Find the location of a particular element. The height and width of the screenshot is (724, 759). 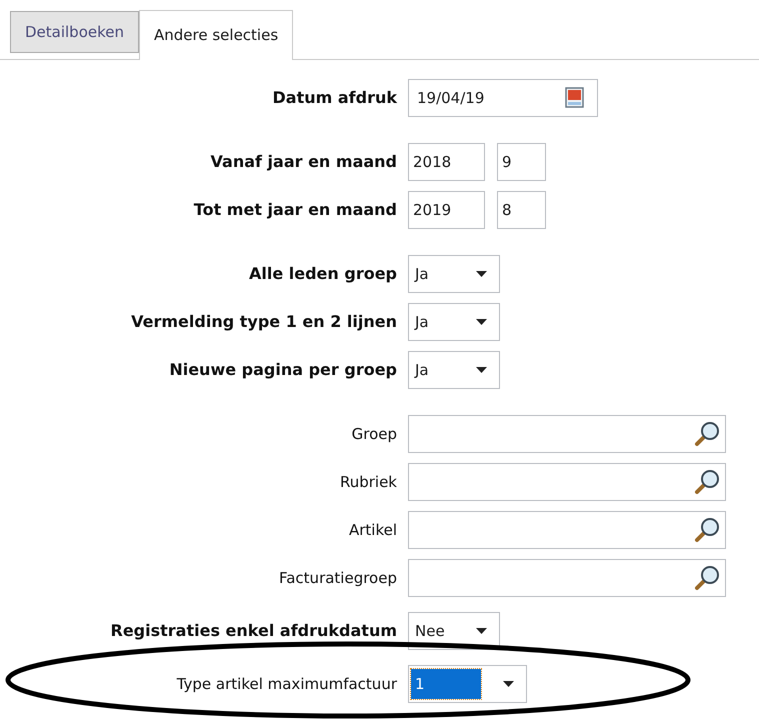

calendar-icon is located at coordinates (575, 98).